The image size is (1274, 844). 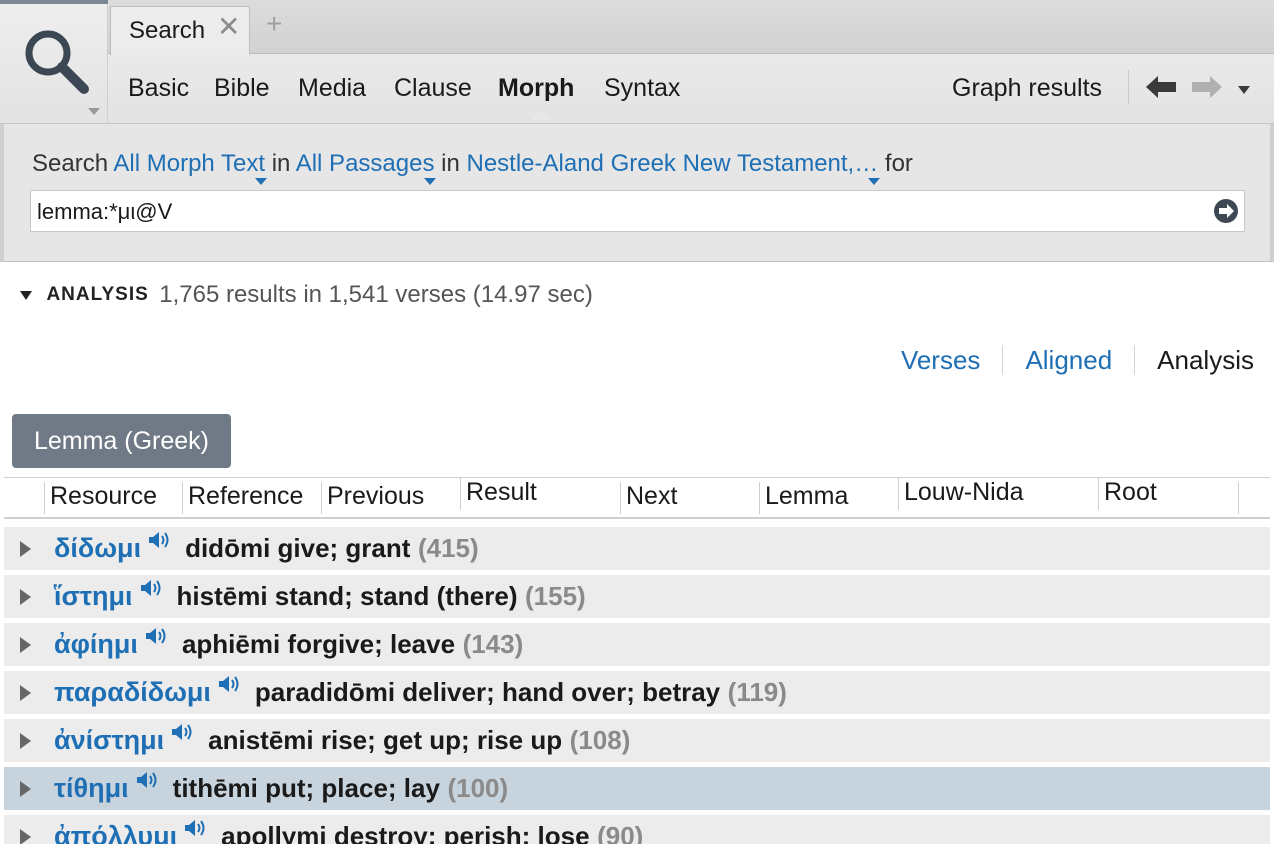 What do you see at coordinates (274, 24) in the screenshot?
I see `add-tab-icon: +` at bounding box center [274, 24].